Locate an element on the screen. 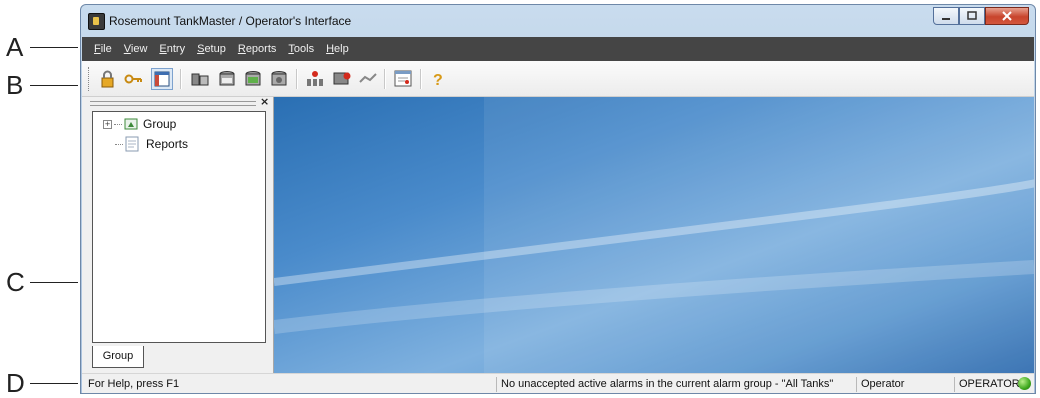 This screenshot has height=398, width=1040. callout-c: C is located at coordinates (40, 282).